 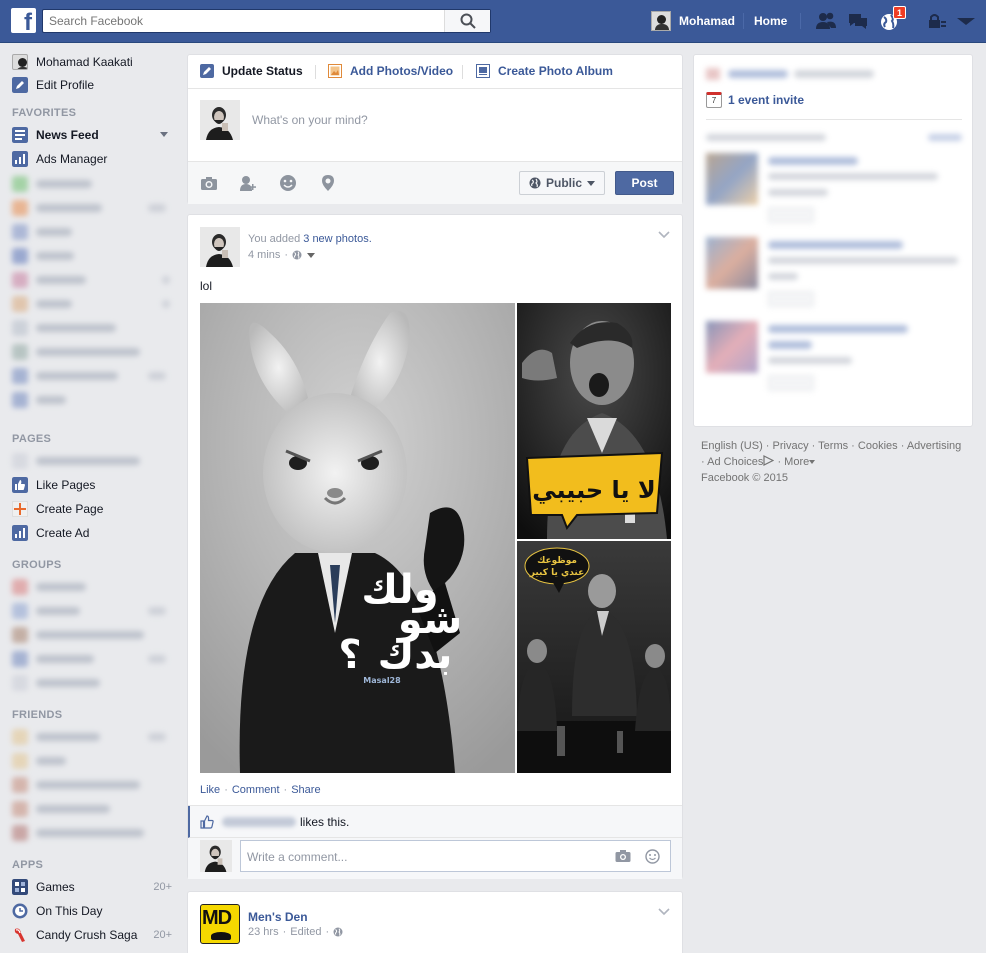 I want to click on sidebar-item-create-ad: Create Ad, so click(x=92, y=533).